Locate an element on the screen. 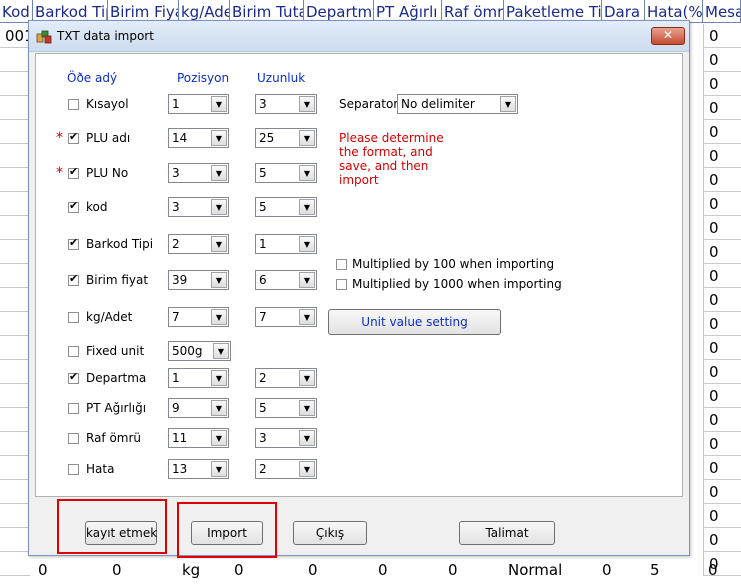 This screenshot has width=741, height=584. length-select: 1 ▼ is located at coordinates (286, 244).